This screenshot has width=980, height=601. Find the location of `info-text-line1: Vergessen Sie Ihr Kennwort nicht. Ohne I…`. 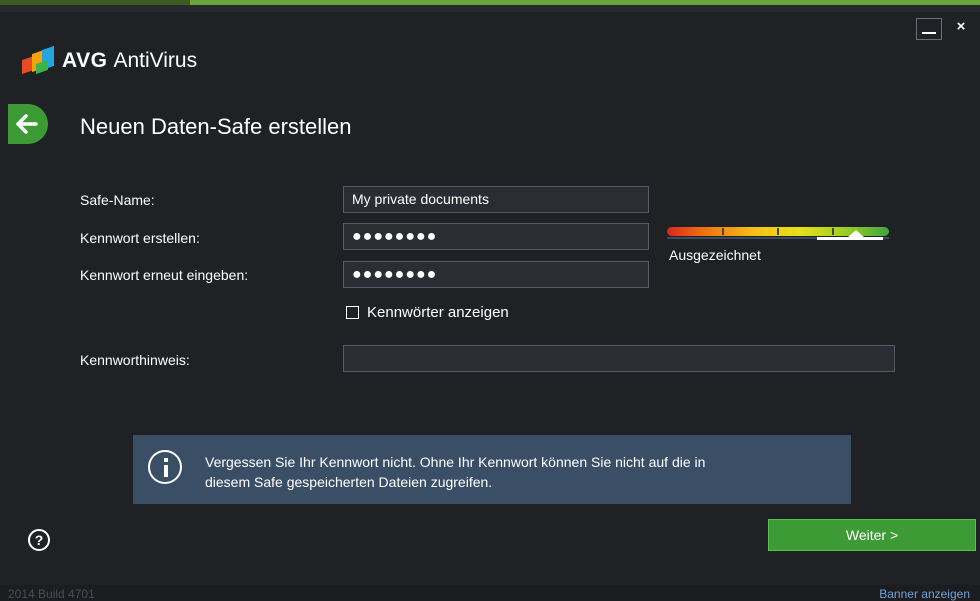

info-text-line1: Vergessen Sie Ihr Kennwort nicht. Ohne I… is located at coordinates (455, 462).